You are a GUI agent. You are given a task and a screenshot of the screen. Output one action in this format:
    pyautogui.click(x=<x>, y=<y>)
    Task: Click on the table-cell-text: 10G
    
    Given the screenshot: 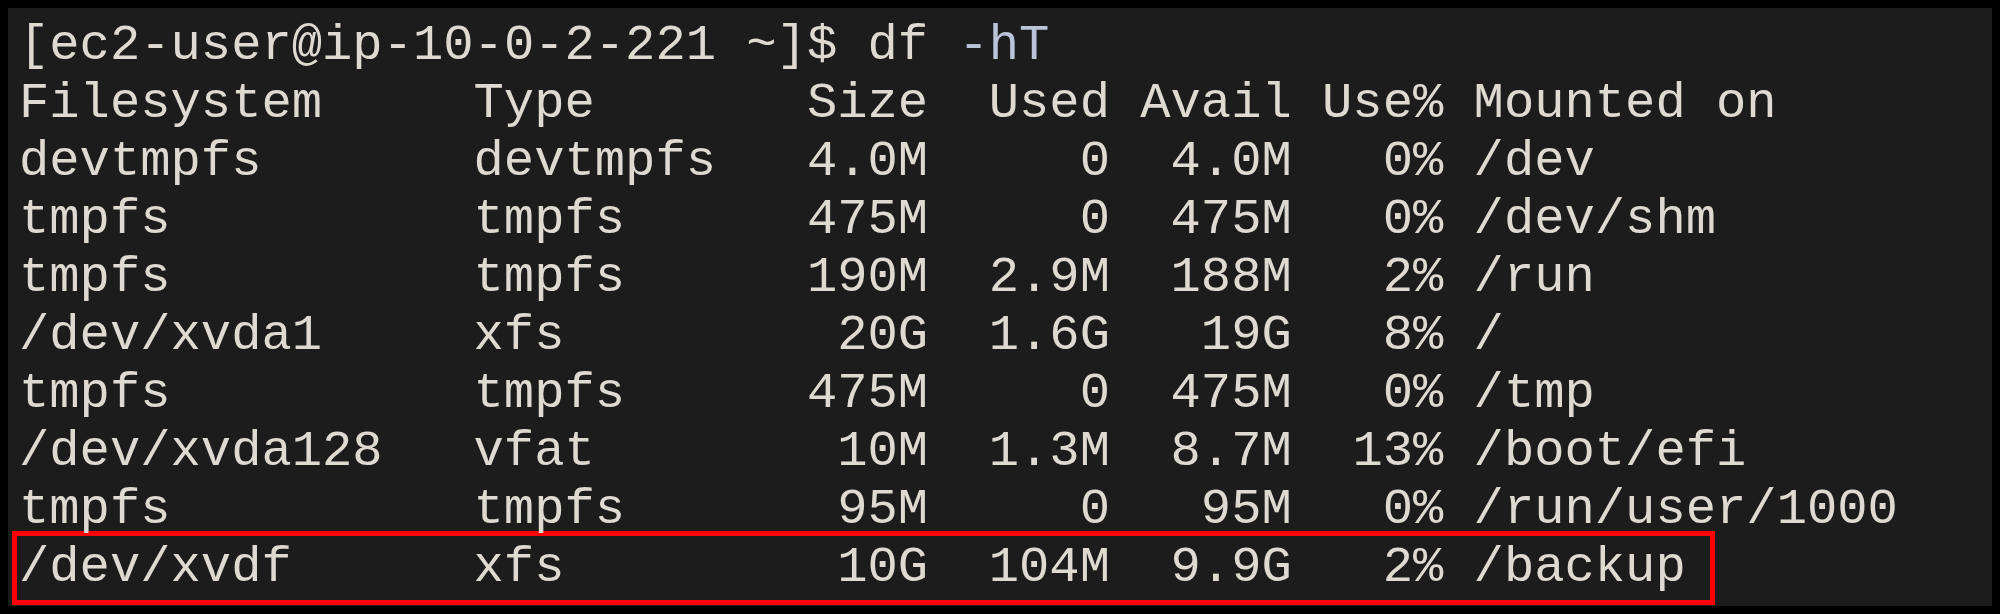 What is the action you would take?
    pyautogui.click(x=882, y=568)
    